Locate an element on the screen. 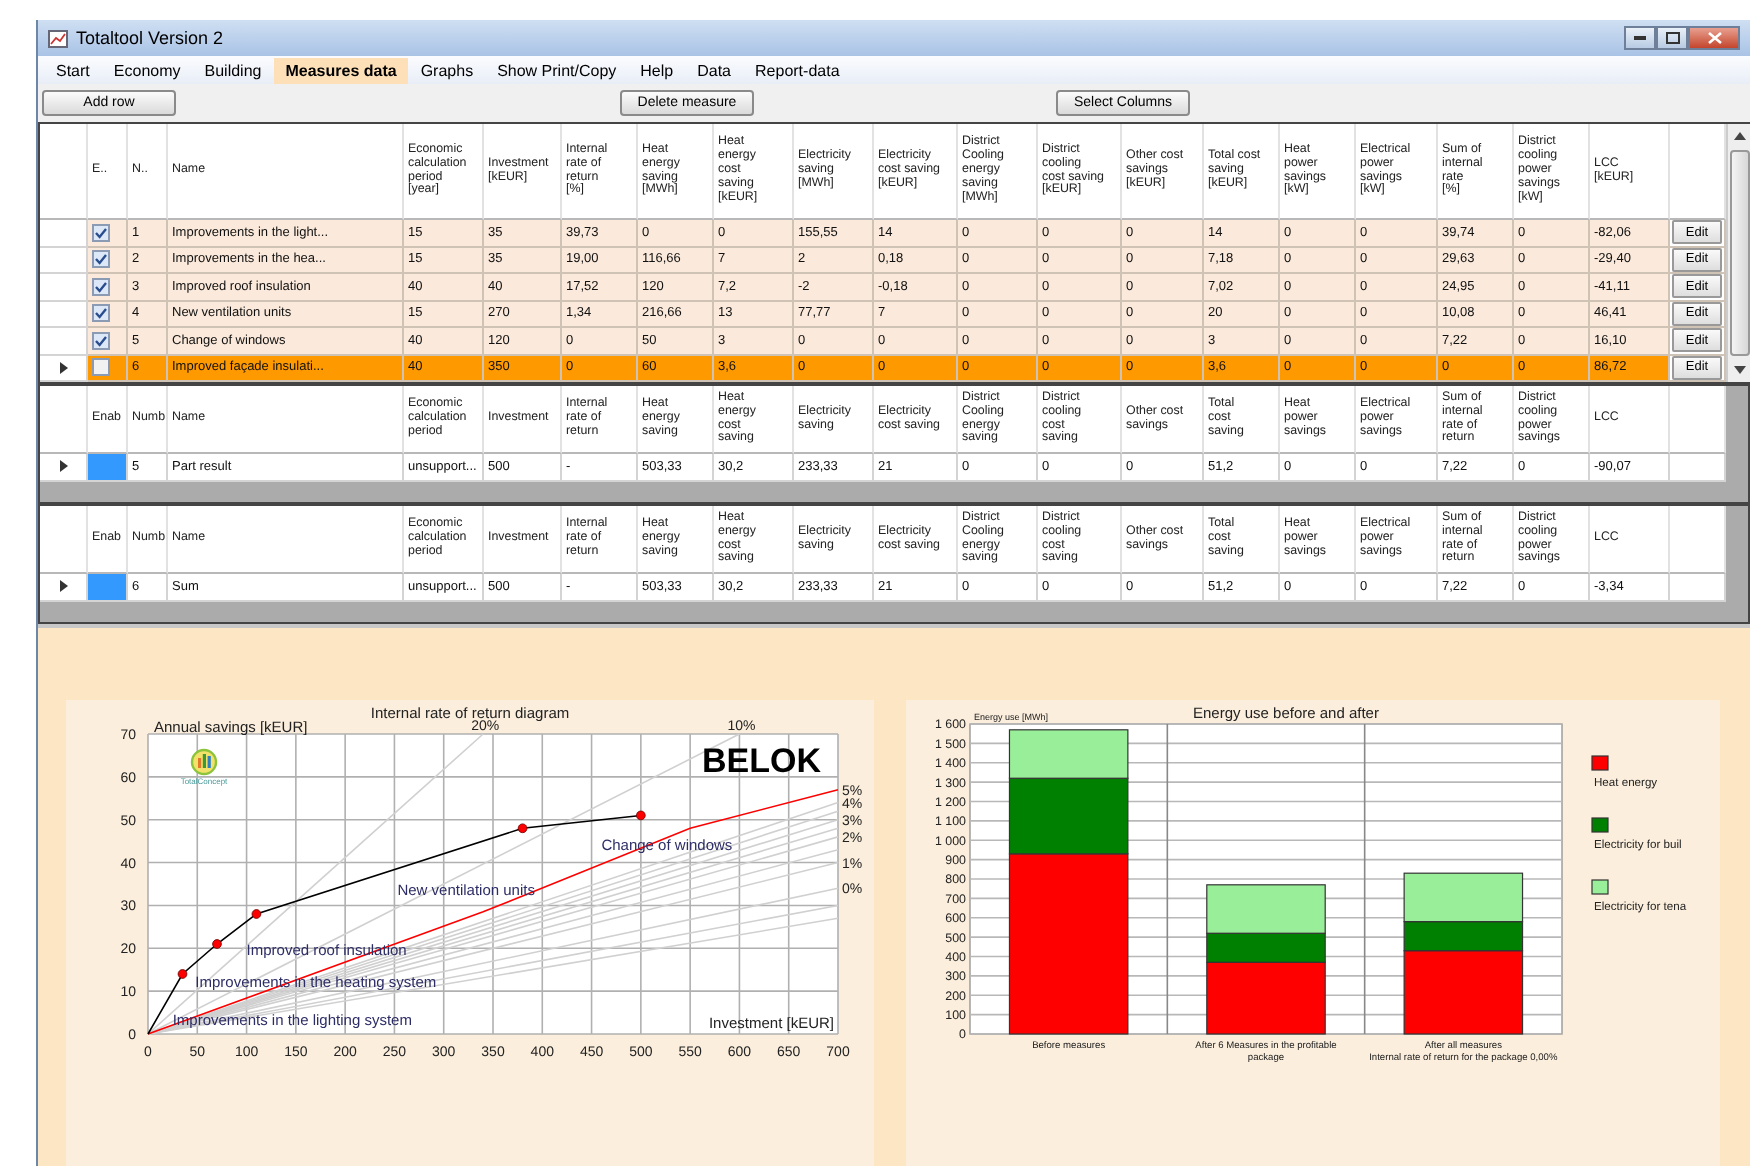 The width and height of the screenshot is (1750, 1166). logo-text: BELOK is located at coordinates (761, 761).